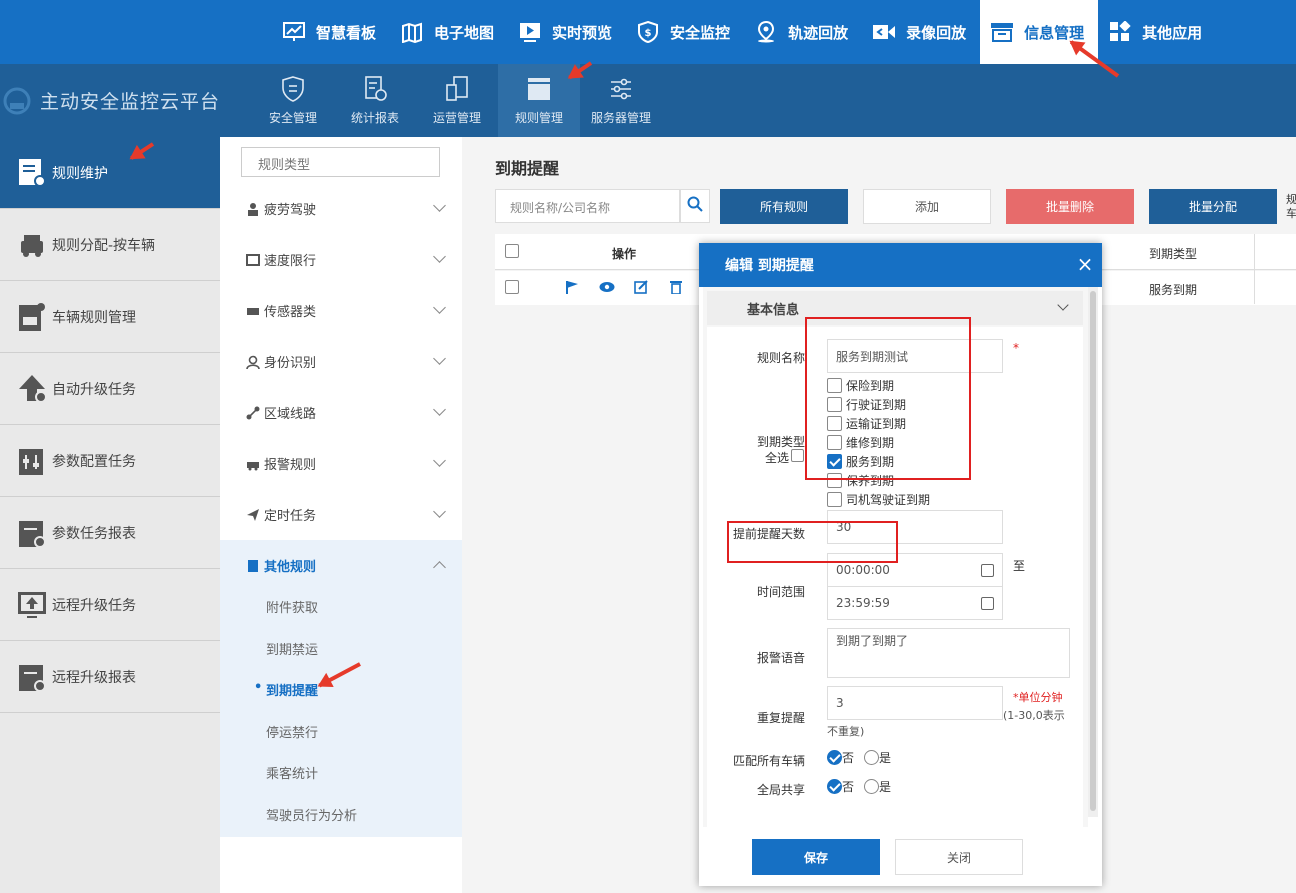 The image size is (1296, 893). Describe the element at coordinates (915, 603) in the screenshot. I see `time-end-input: 23:59:59` at that location.